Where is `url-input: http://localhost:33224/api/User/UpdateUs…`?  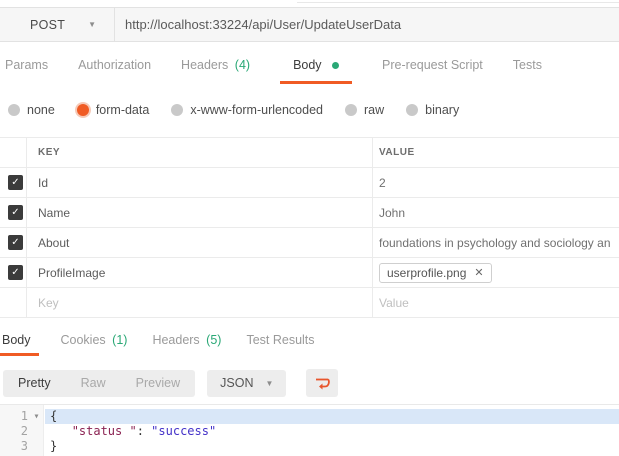
url-input: http://localhost:33224/api/User/UpdateUs… is located at coordinates (367, 24).